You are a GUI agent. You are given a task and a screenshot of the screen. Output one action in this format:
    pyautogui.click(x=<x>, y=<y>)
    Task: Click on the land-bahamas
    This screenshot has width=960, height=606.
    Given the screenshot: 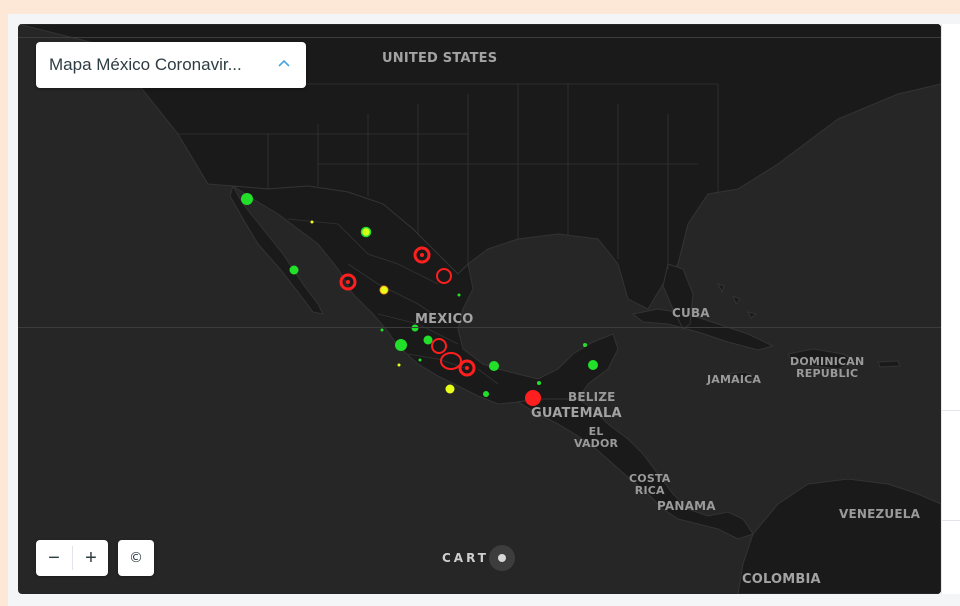 What is the action you would take?
    pyautogui.click(x=737, y=301)
    